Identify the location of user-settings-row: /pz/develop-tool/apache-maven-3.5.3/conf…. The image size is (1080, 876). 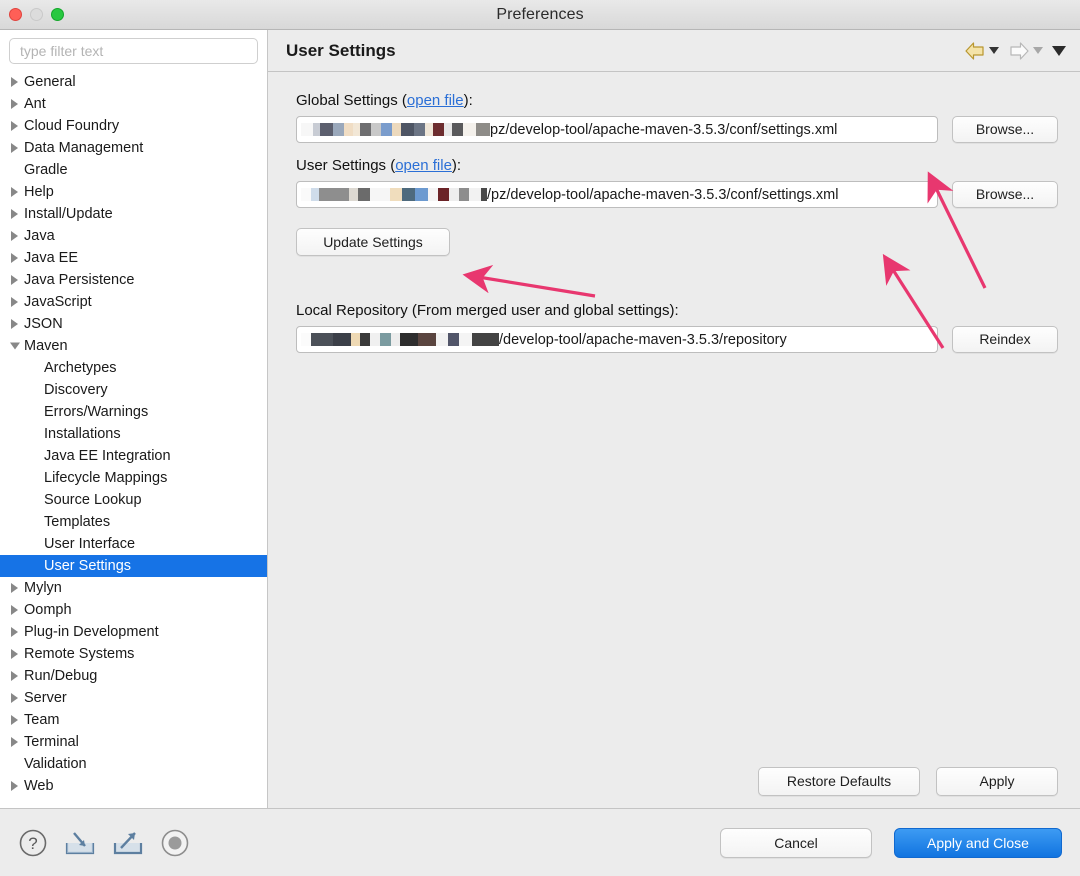
(677, 194).